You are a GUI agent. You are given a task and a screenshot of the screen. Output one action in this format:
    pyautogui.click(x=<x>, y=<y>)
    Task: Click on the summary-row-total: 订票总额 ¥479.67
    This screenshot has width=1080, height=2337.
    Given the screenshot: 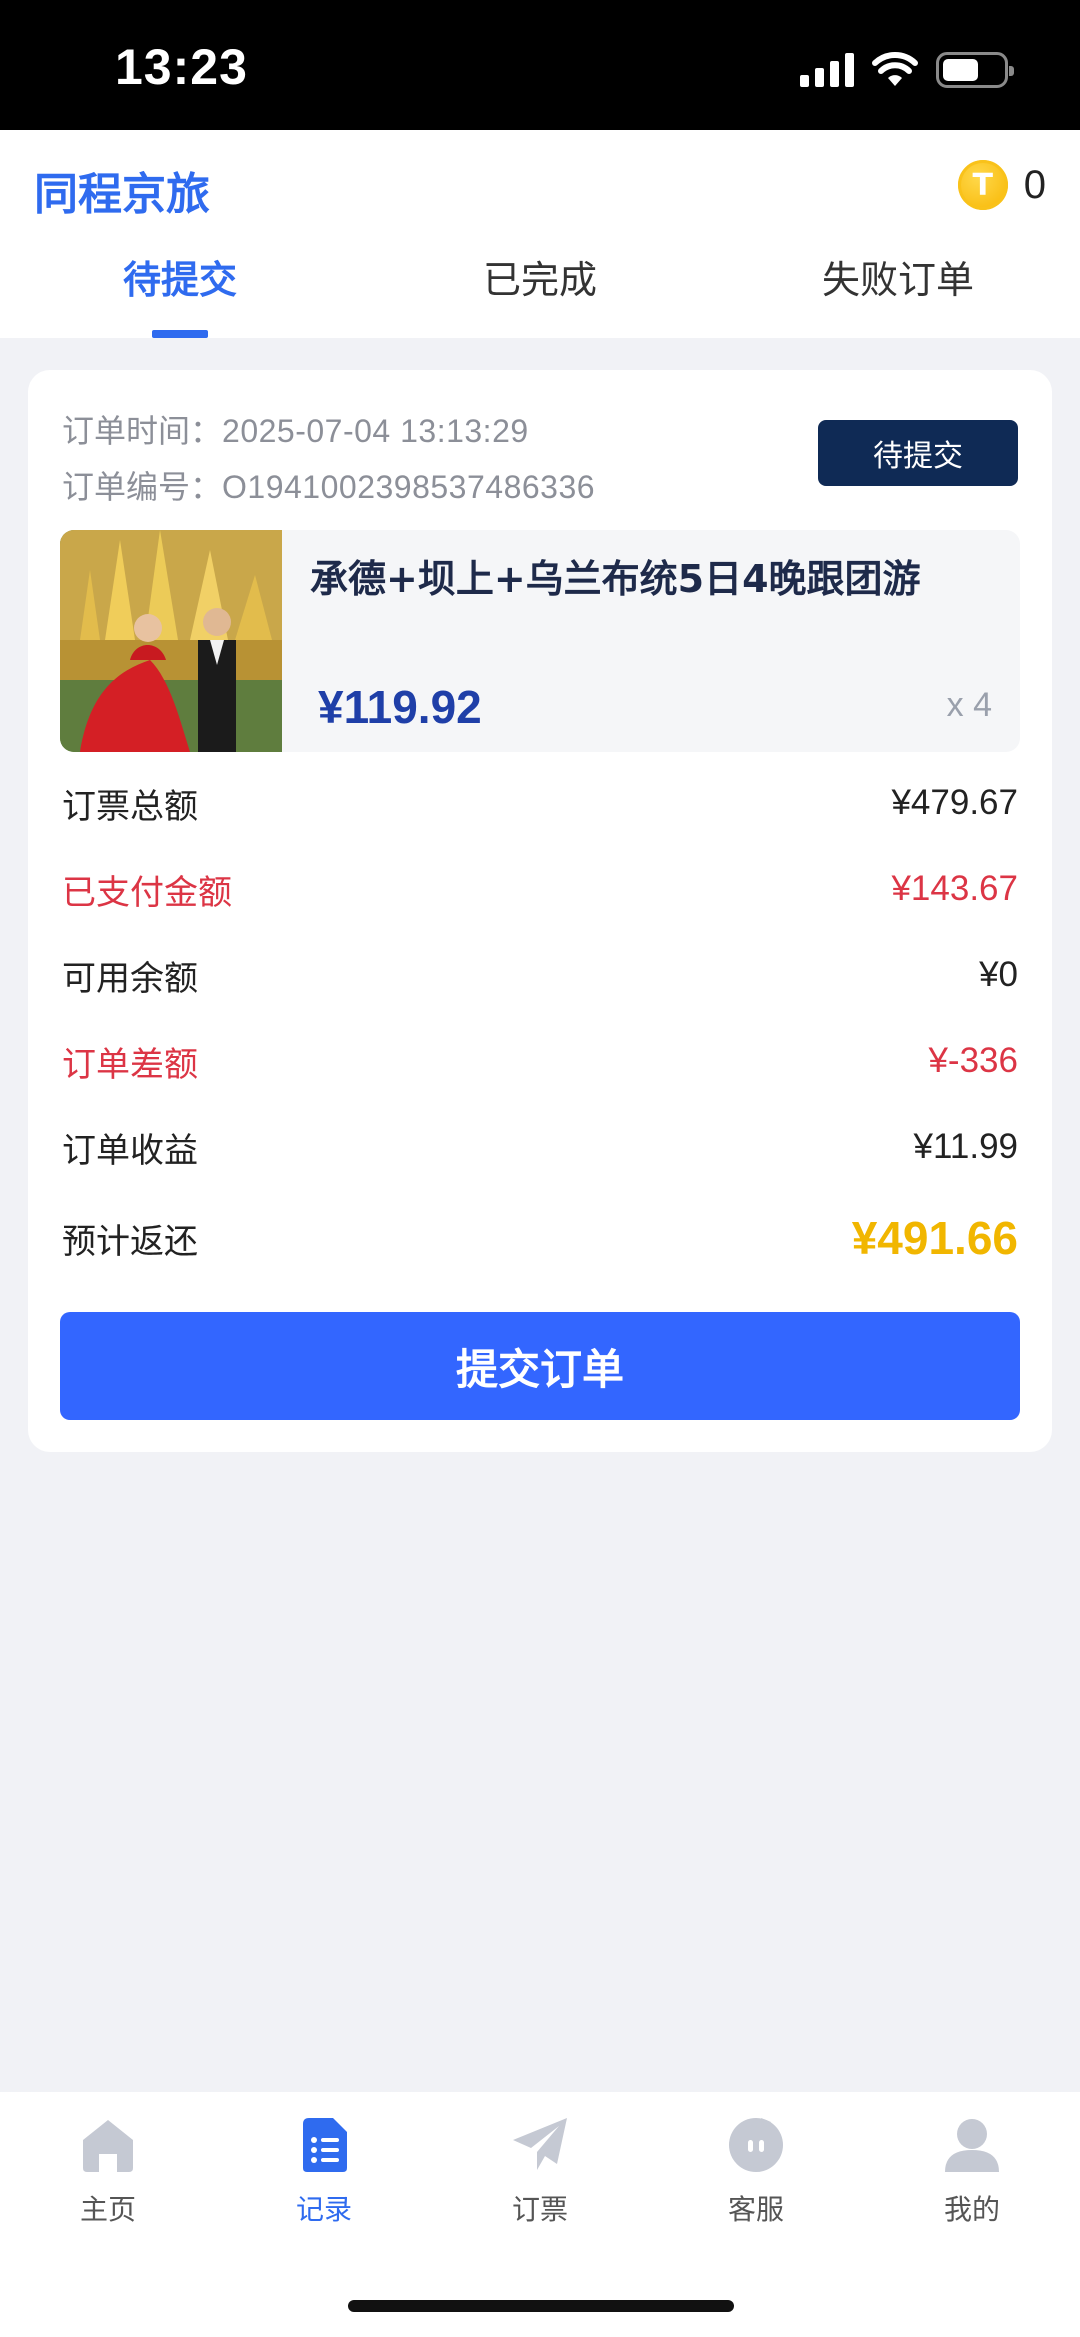 What is the action you would take?
    pyautogui.click(x=540, y=803)
    